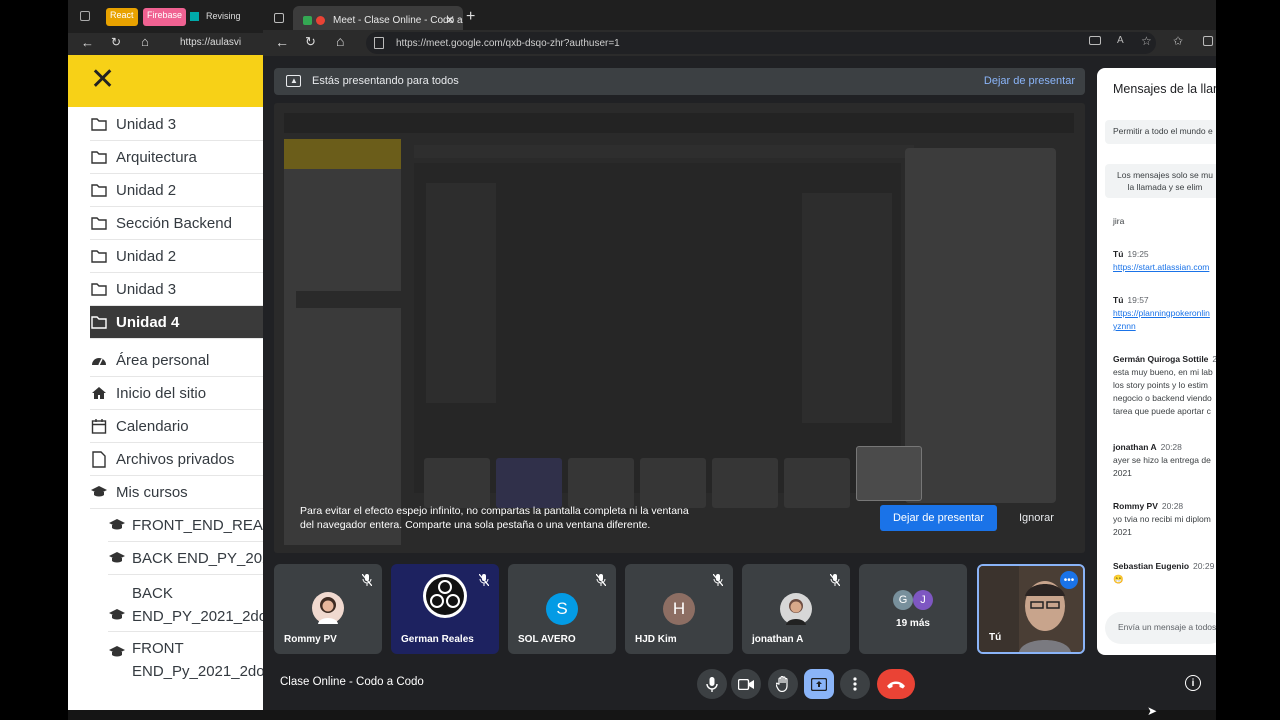 Image resolution: width=1280 pixels, height=720 pixels. I want to click on sidebar-item-unidad-3: Unidad 3, so click(176, 124).